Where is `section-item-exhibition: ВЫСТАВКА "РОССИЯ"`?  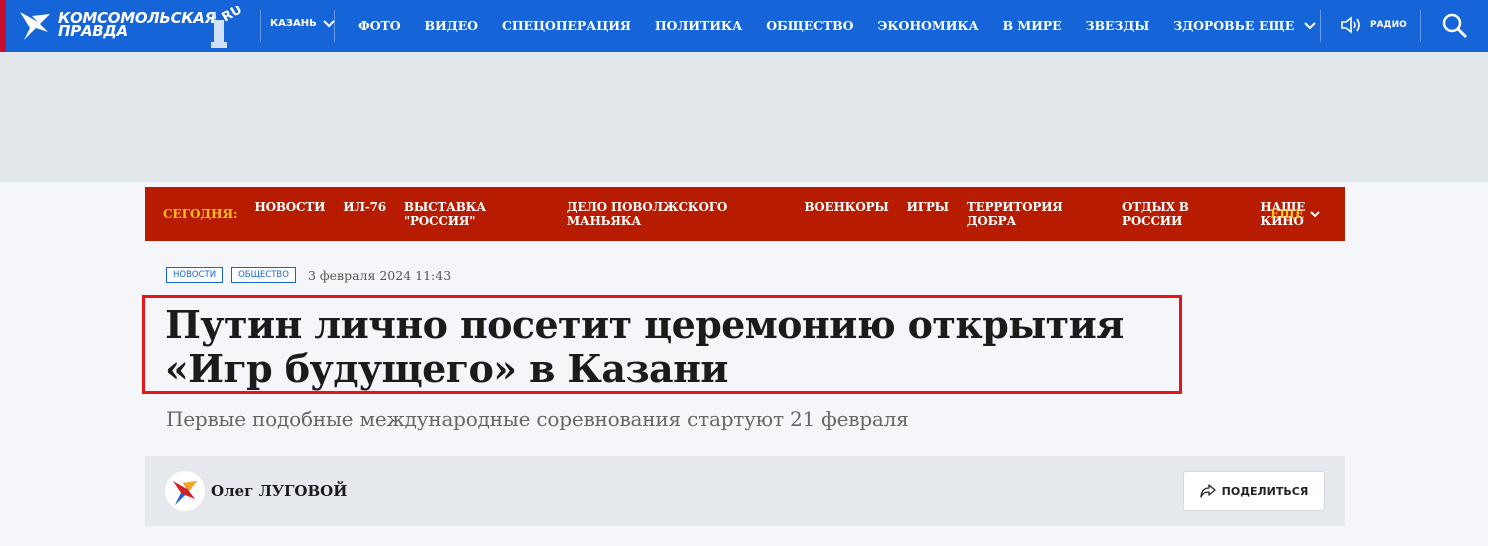 section-item-exhibition: ВЫСТАВКА "РОССИЯ" is located at coordinates (476, 214).